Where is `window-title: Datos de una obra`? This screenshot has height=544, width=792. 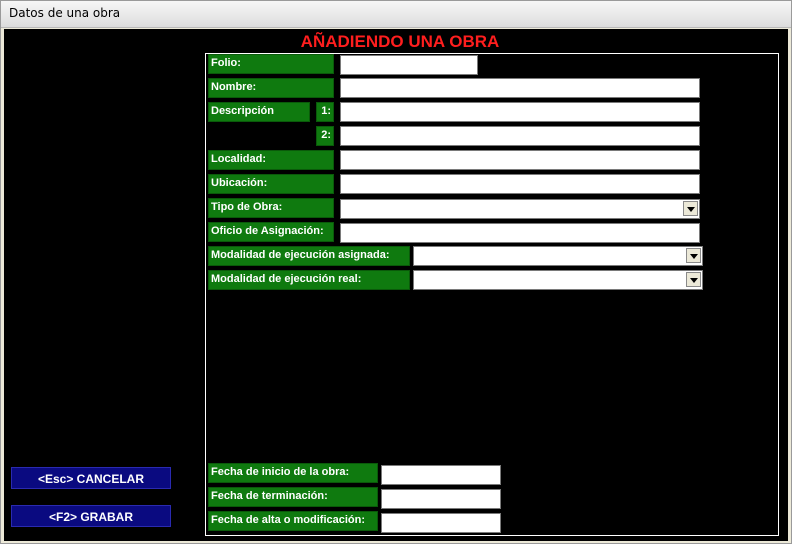
window-title: Datos de una obra is located at coordinates (65, 13).